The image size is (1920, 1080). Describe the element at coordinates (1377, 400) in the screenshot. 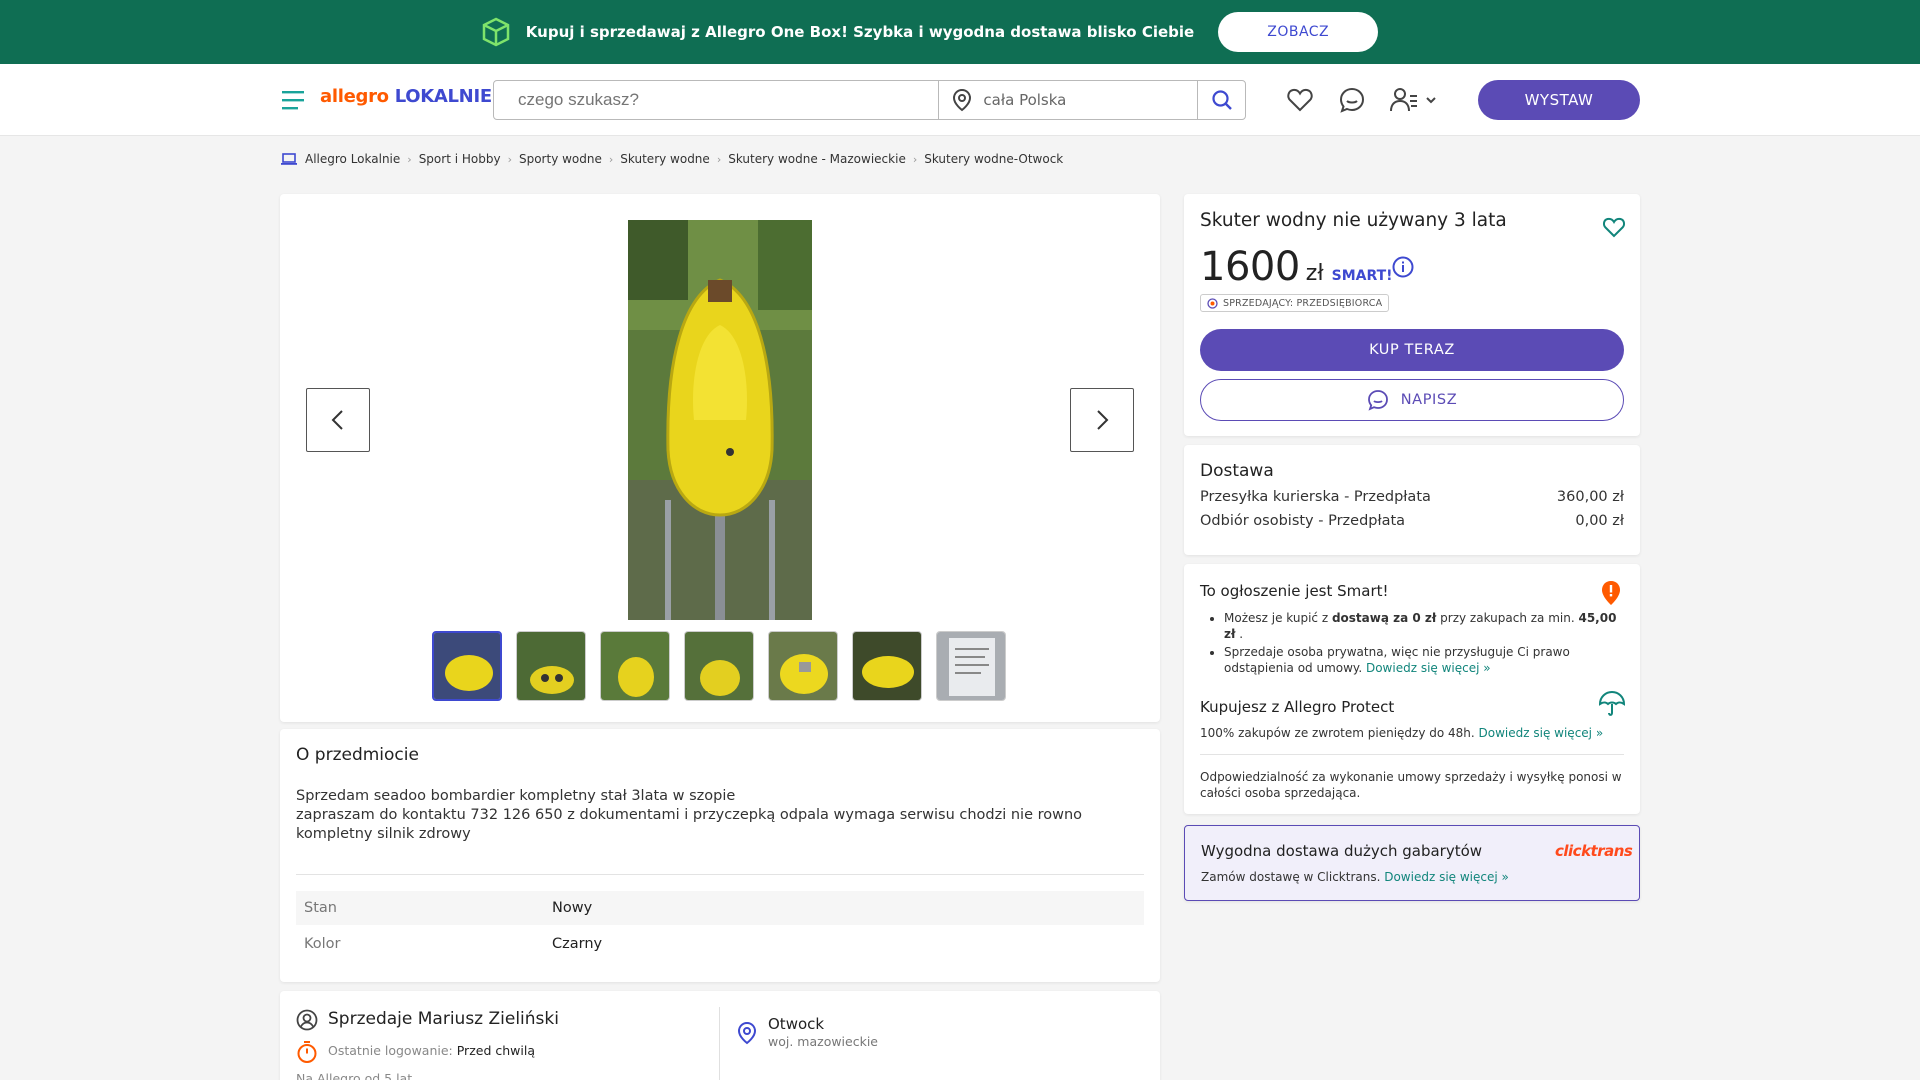

I see `chat-icon` at that location.